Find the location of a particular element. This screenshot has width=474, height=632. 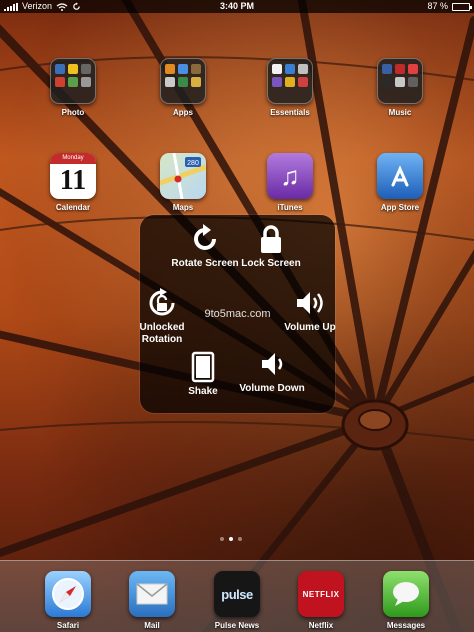

messages-icon is located at coordinates (406, 594).